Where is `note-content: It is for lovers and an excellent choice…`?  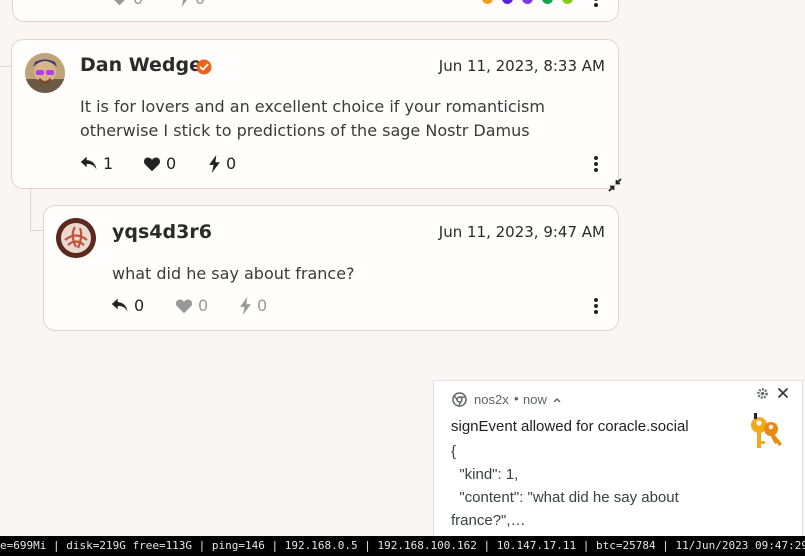 note-content: It is for lovers and an excellent choice… is located at coordinates (312, 118).